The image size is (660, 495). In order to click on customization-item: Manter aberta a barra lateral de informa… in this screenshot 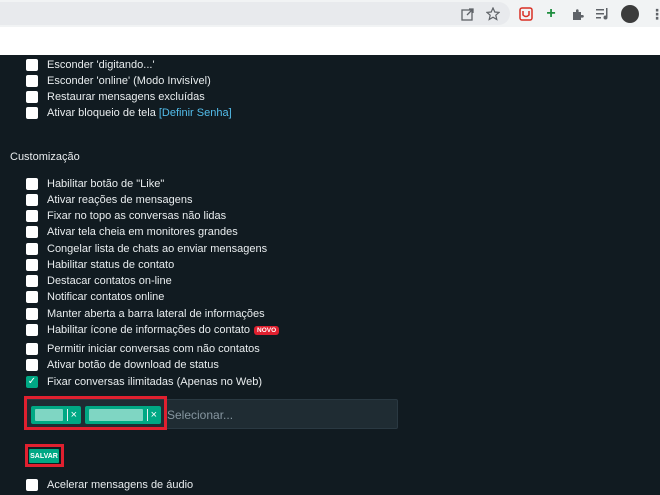, I will do `click(145, 314)`.